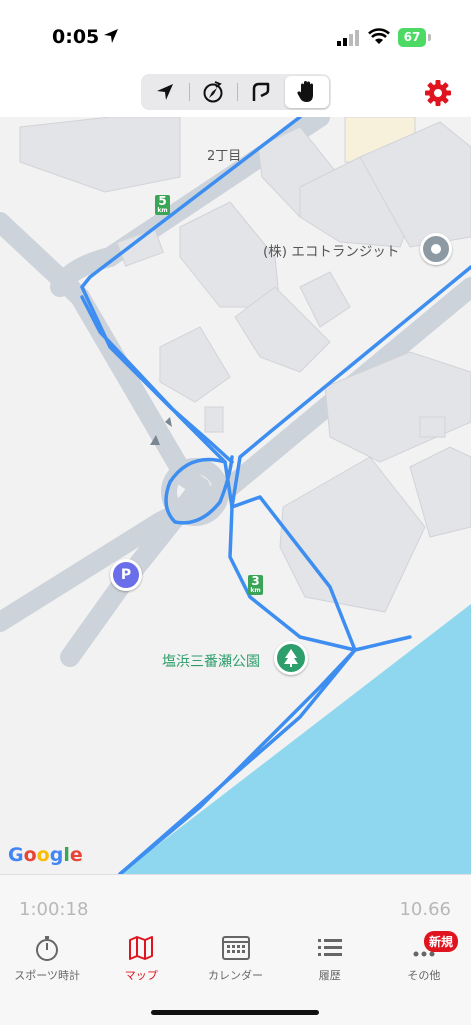 The width and height of the screenshot is (471, 1025). Describe the element at coordinates (45, 855) in the screenshot. I see `google-attribution: Google` at that location.